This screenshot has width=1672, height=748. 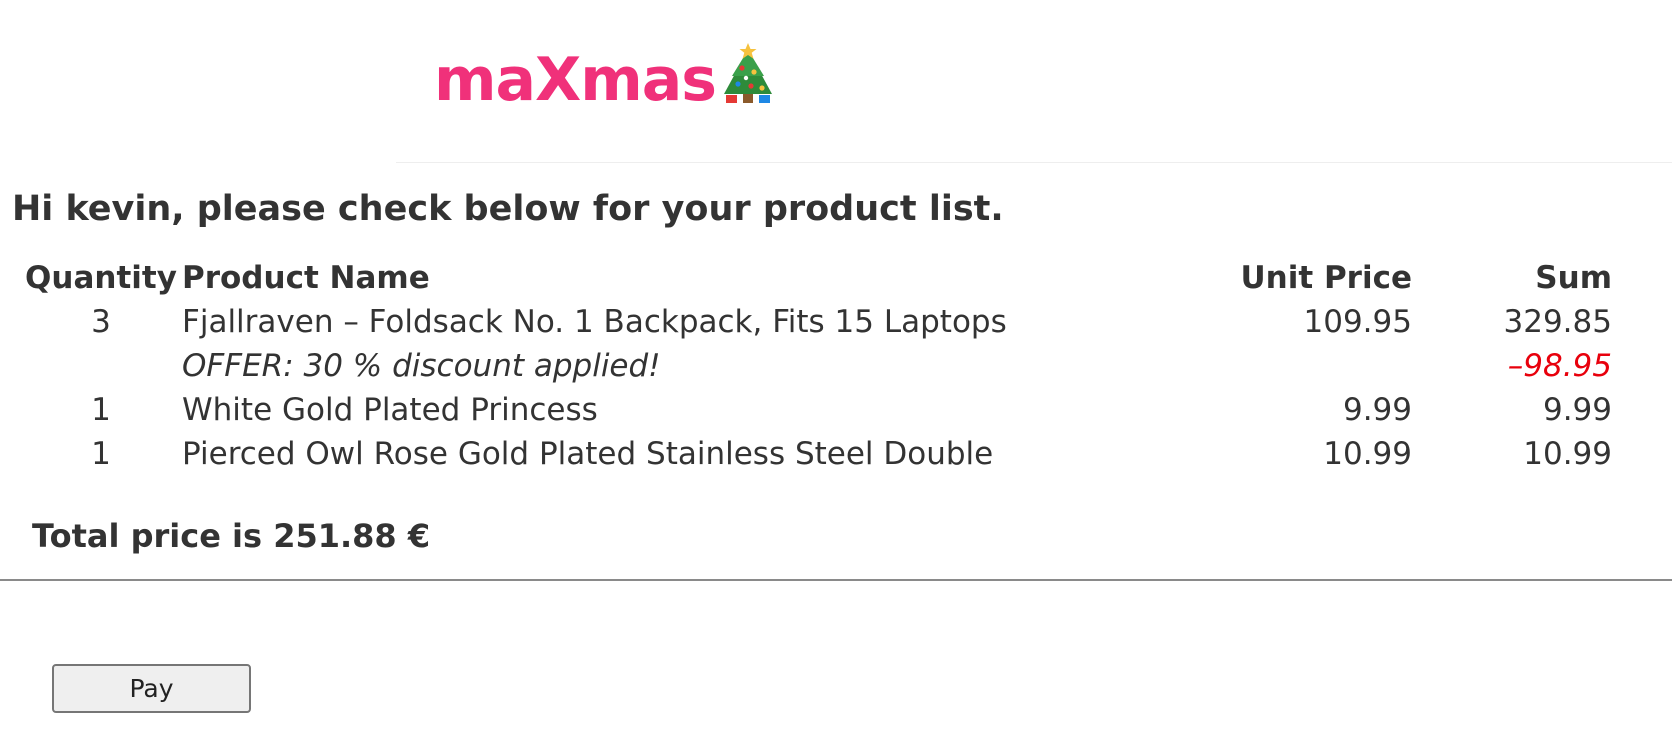 What do you see at coordinates (1567, 454) in the screenshot?
I see `row-sum: 10.99` at bounding box center [1567, 454].